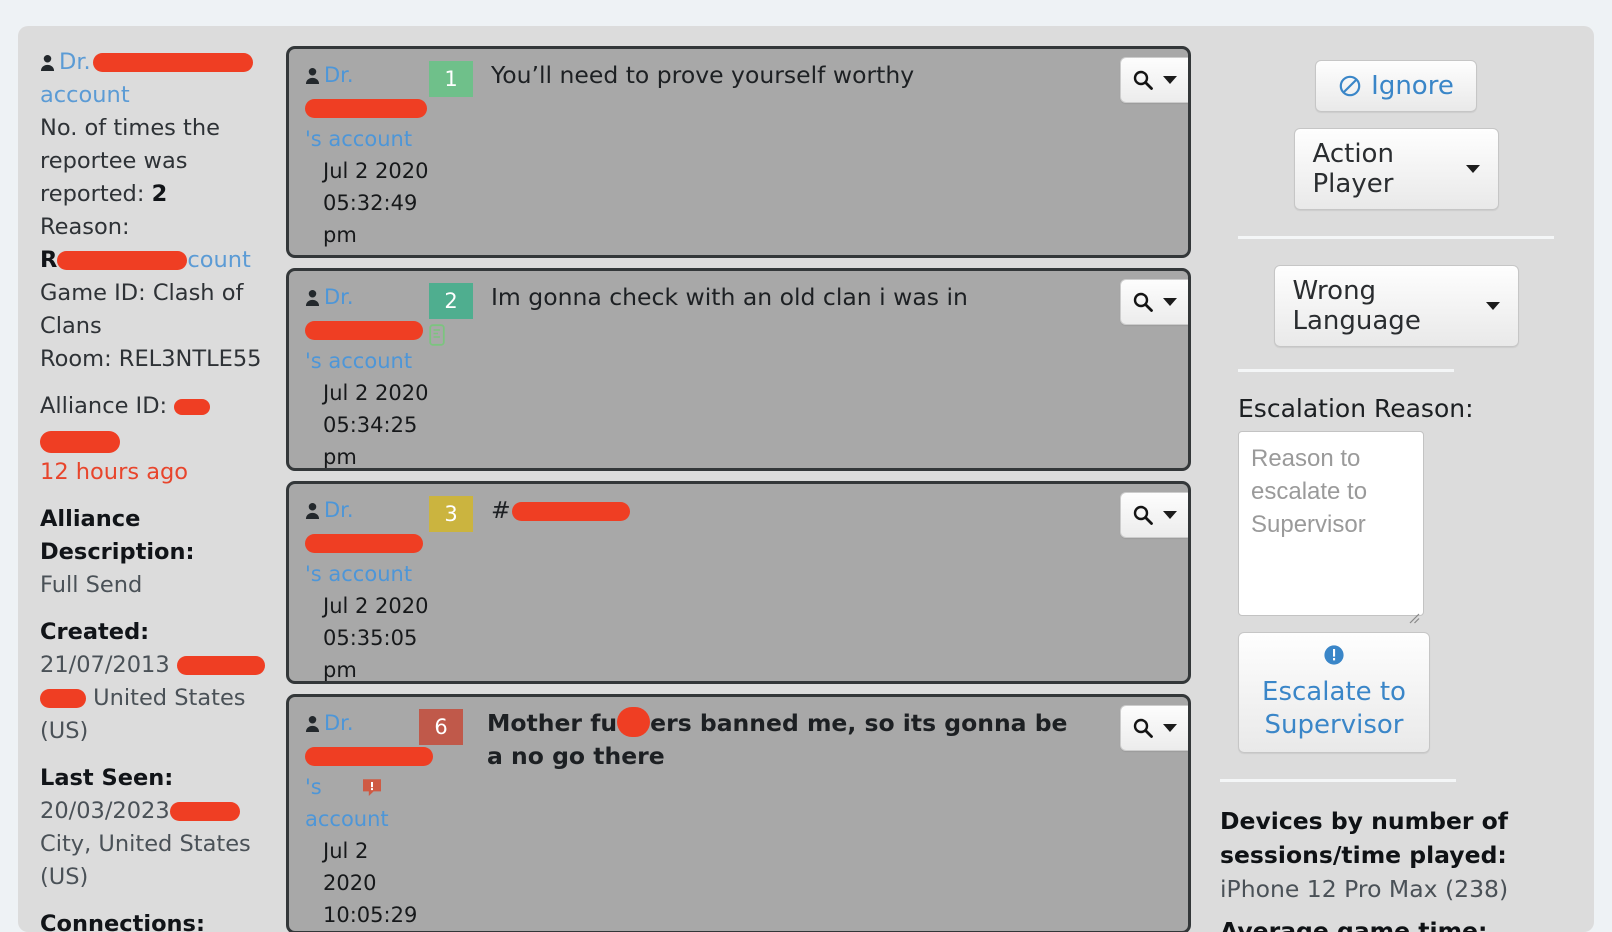 Image resolution: width=1612 pixels, height=932 pixels. What do you see at coordinates (107, 778) in the screenshot?
I see `last-seen-label: Last Seen:` at bounding box center [107, 778].